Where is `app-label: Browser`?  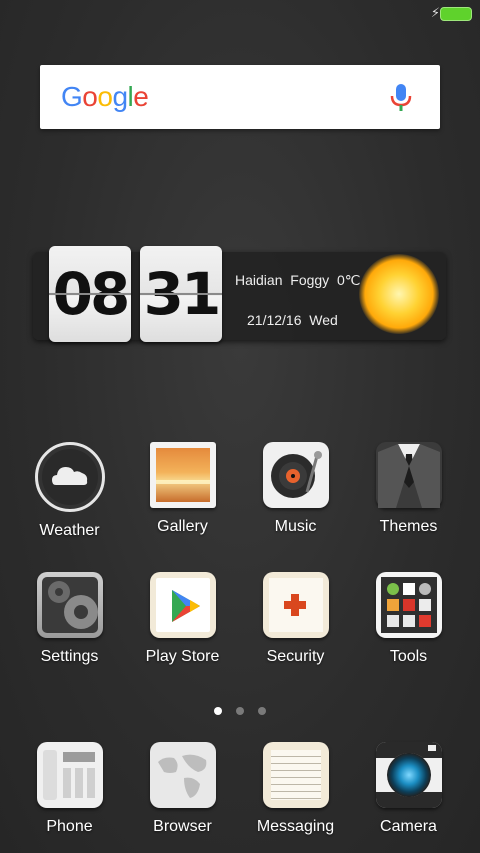 app-label: Browser is located at coordinates (182, 826).